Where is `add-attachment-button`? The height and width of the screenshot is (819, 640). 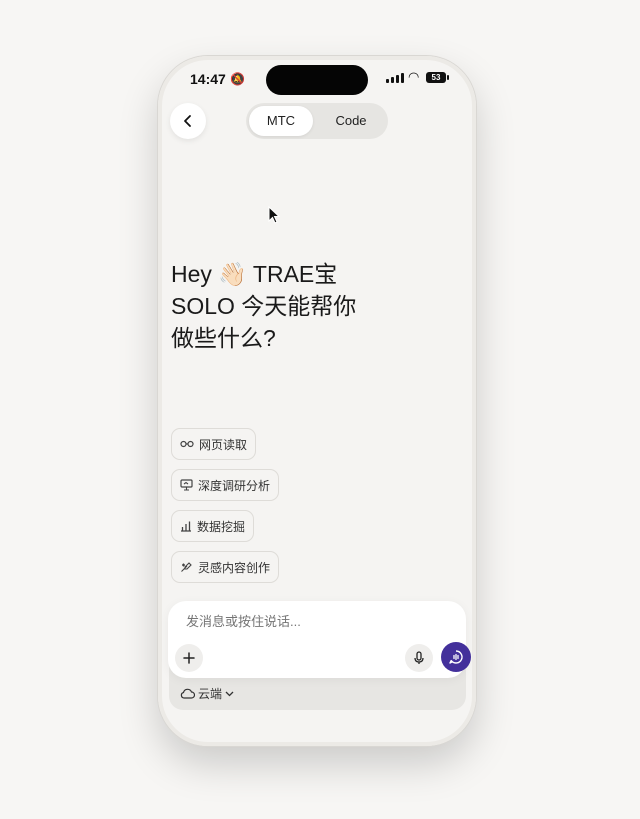
add-attachment-button is located at coordinates (189, 658).